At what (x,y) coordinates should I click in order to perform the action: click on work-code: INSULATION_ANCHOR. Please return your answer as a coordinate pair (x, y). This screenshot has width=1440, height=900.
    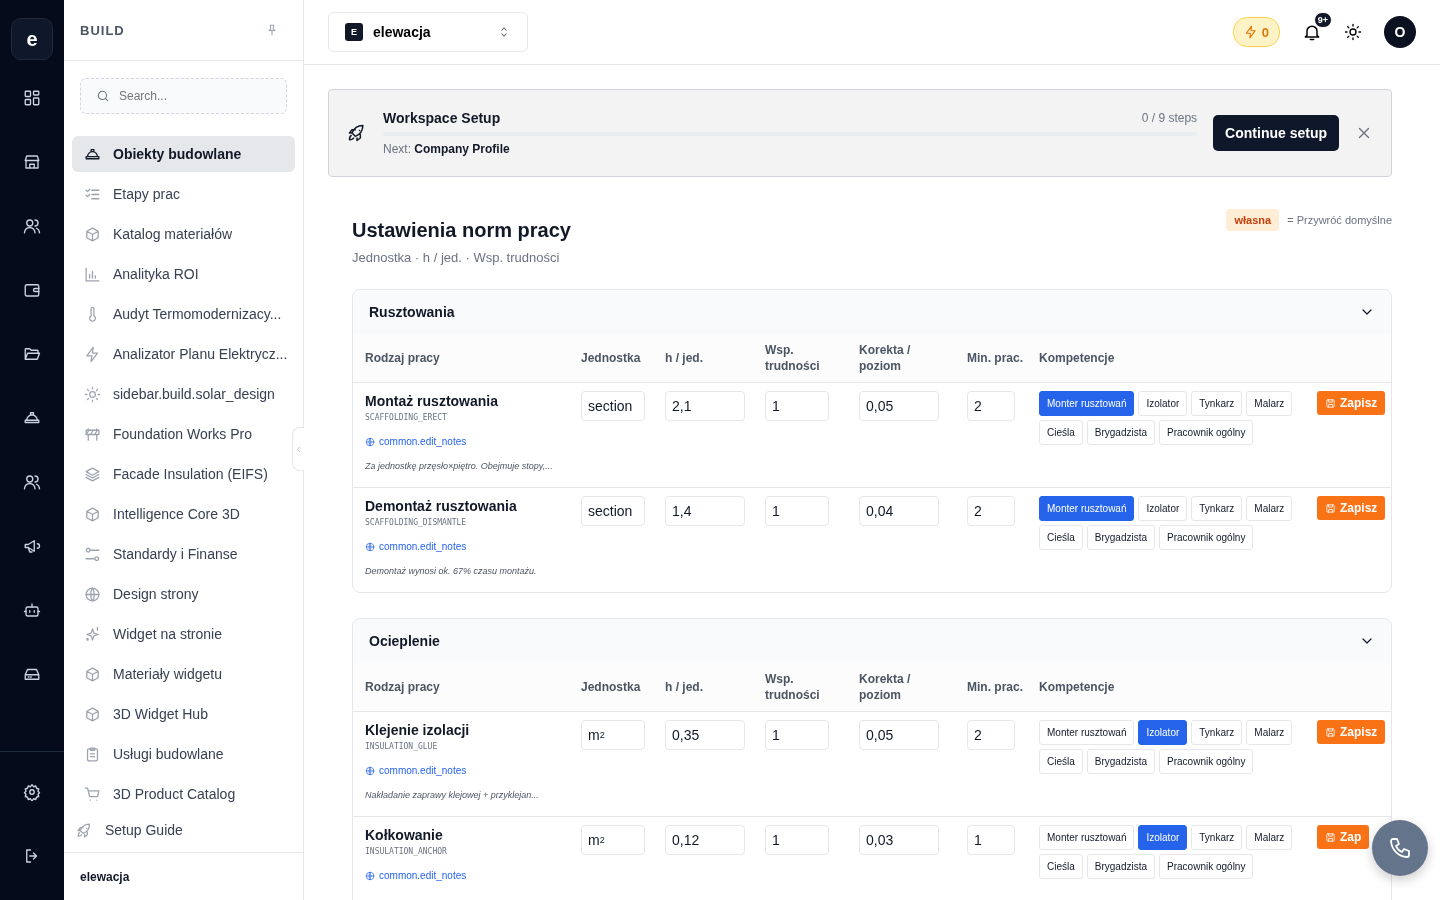
    Looking at the image, I should click on (406, 851).